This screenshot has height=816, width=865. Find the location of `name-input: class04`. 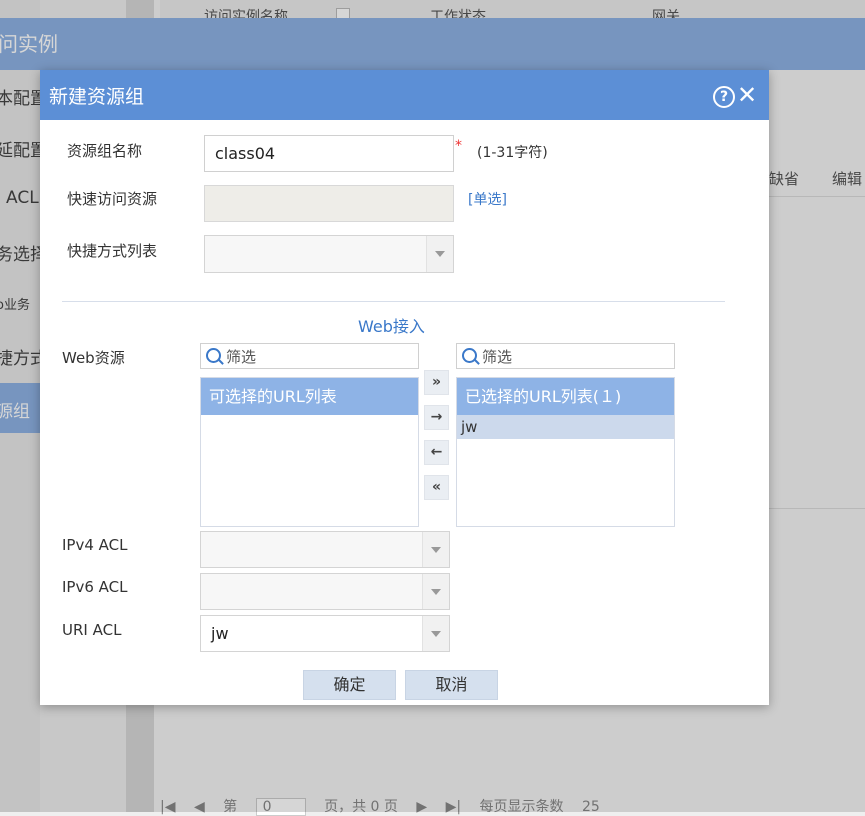

name-input: class04 is located at coordinates (329, 153).